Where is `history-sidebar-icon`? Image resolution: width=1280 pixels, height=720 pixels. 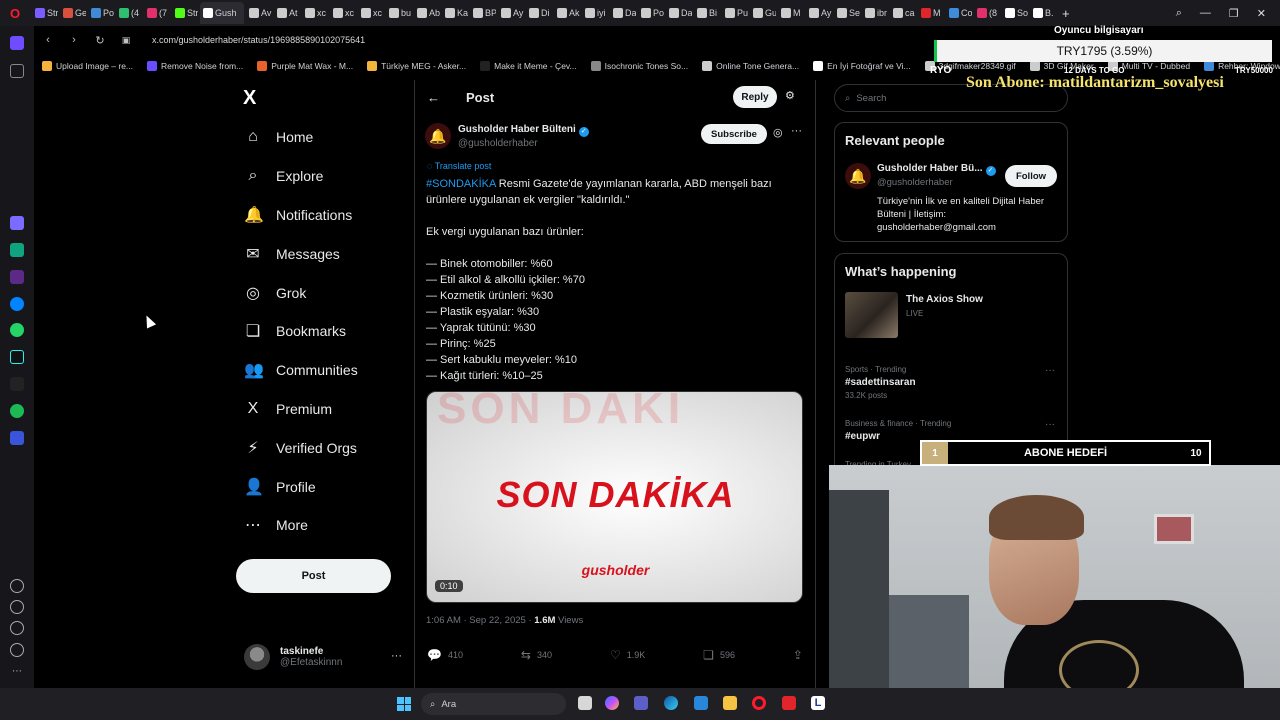 history-sidebar-icon is located at coordinates (17, 607).